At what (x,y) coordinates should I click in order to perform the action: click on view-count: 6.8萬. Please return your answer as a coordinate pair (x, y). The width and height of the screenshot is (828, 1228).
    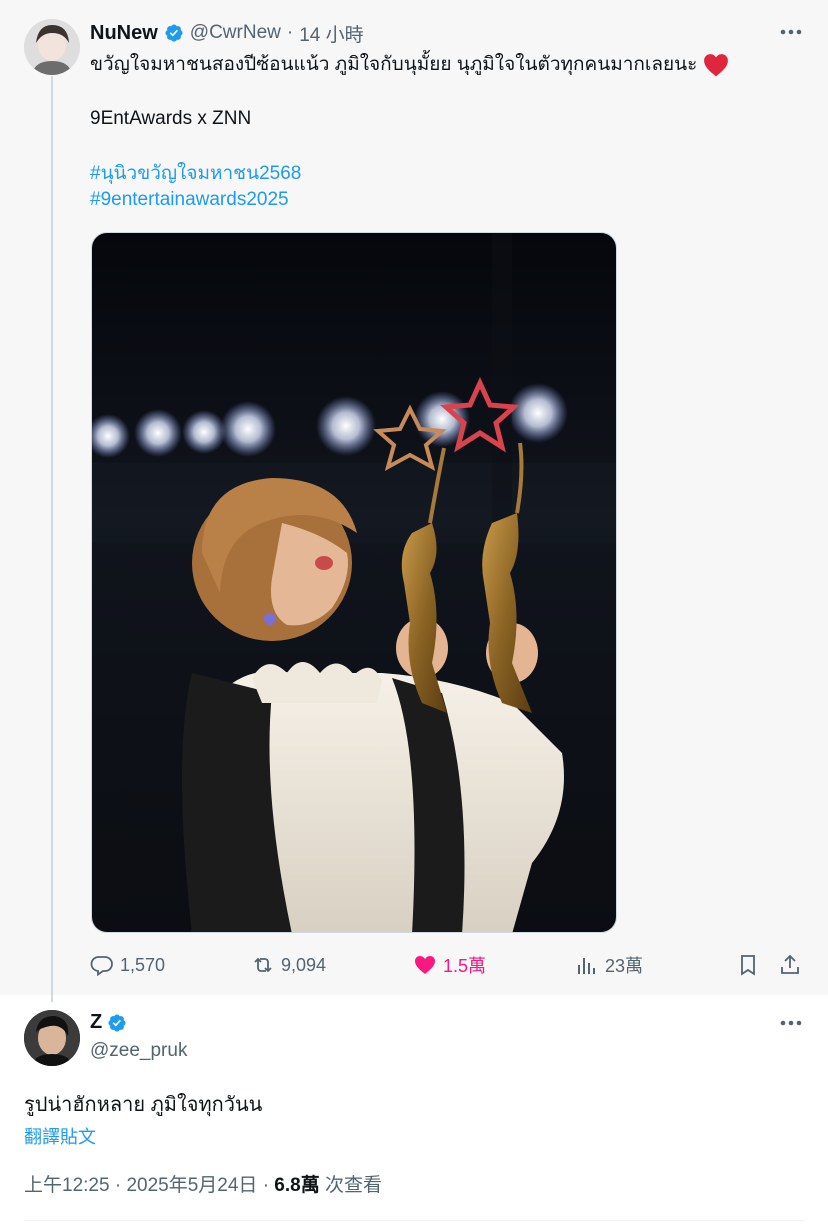
    Looking at the image, I should click on (297, 1185).